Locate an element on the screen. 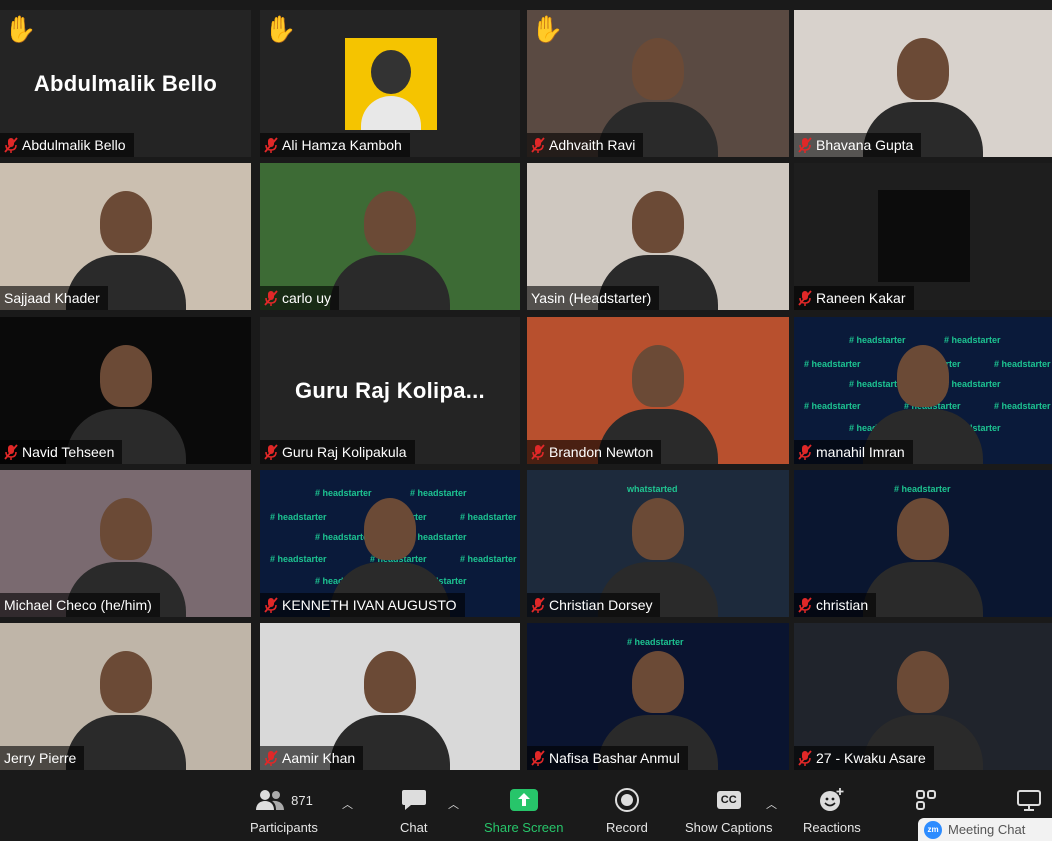 This screenshot has height=841, width=1052. participant-name: christian is located at coordinates (842, 605).